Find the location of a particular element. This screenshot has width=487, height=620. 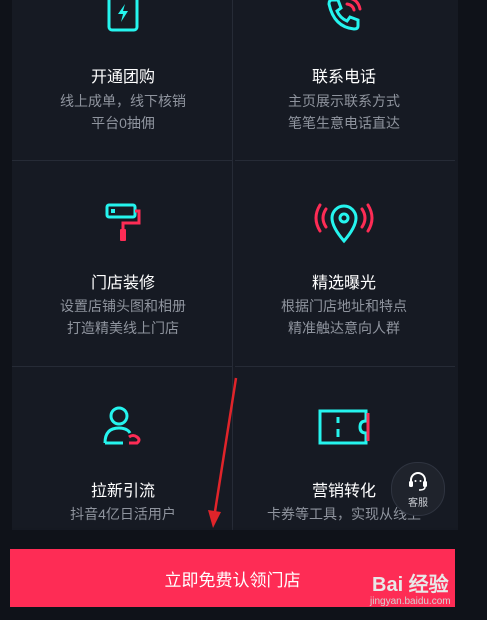

paint-roller-icon is located at coordinates (123, 222).